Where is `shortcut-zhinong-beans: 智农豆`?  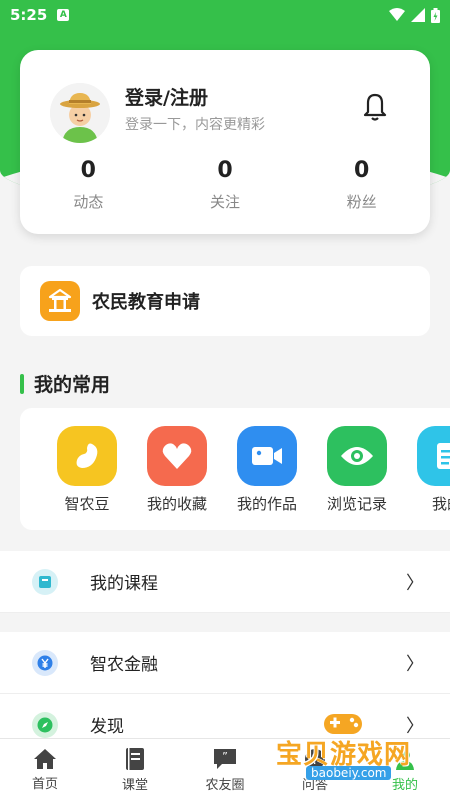
shortcut-zhinong-beans: 智农豆 is located at coordinates (87, 470).